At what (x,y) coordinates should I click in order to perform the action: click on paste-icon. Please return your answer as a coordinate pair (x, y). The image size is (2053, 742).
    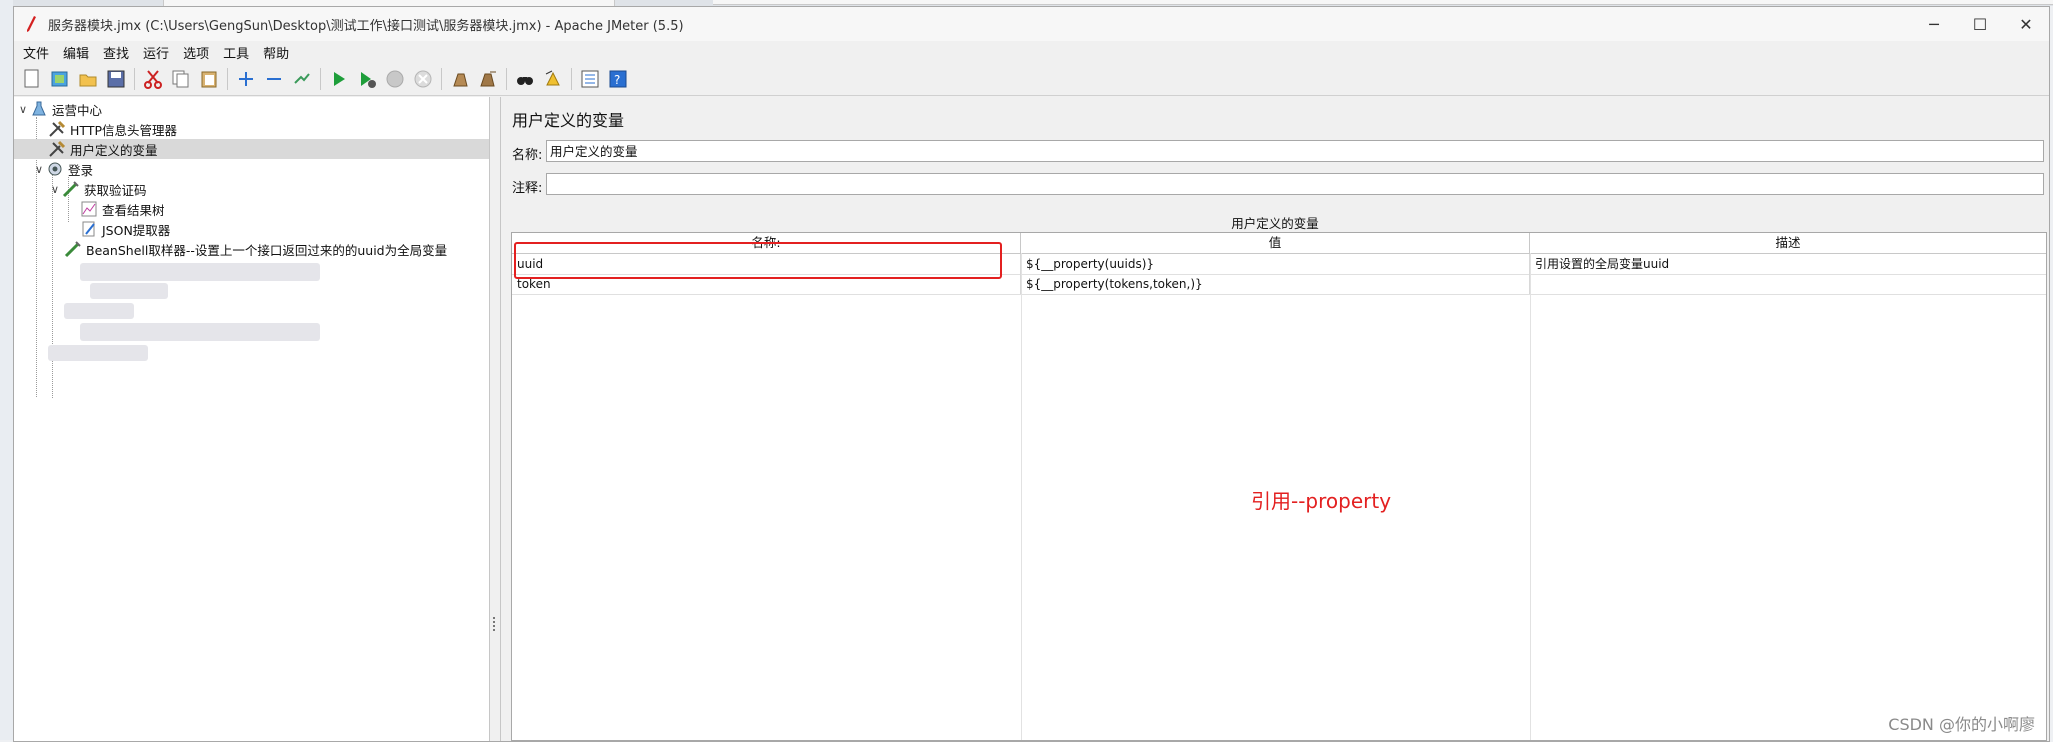
    Looking at the image, I should click on (209, 79).